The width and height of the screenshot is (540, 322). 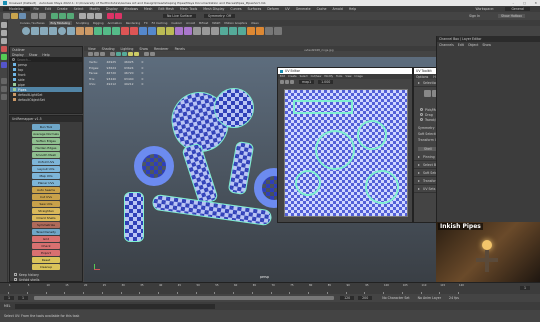 What do you see at coordinates (46, 253) in the screenshot?
I see `tool-button: Export` at bounding box center [46, 253].